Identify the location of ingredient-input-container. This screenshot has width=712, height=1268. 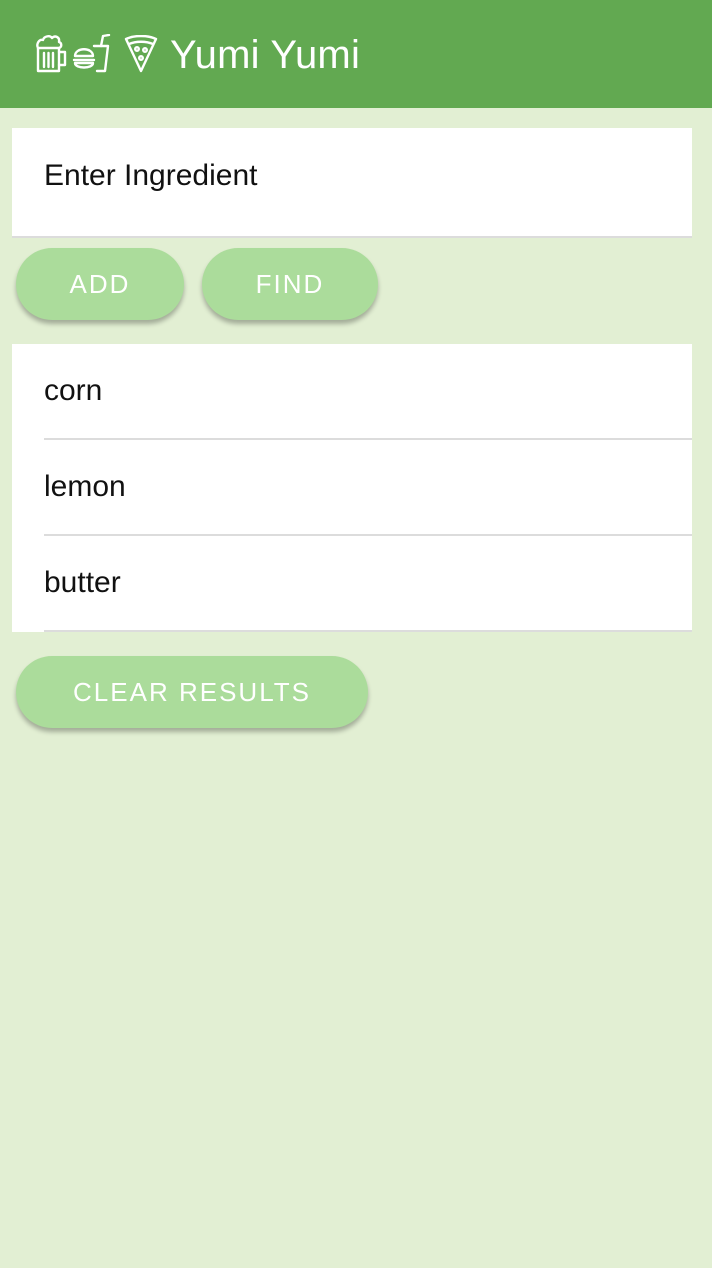
(352, 183).